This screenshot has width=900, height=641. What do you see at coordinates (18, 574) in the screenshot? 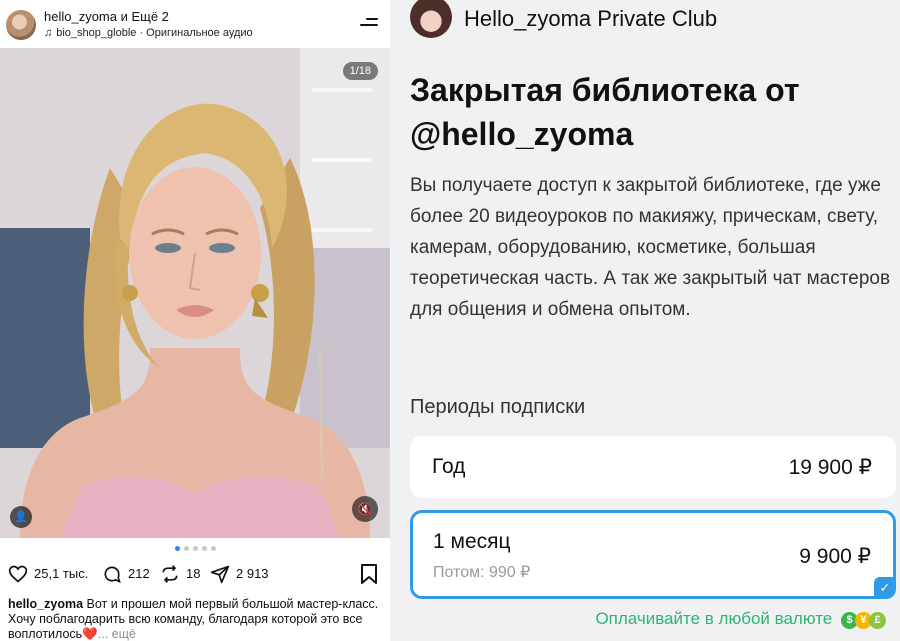
I see `heart-icon` at bounding box center [18, 574].